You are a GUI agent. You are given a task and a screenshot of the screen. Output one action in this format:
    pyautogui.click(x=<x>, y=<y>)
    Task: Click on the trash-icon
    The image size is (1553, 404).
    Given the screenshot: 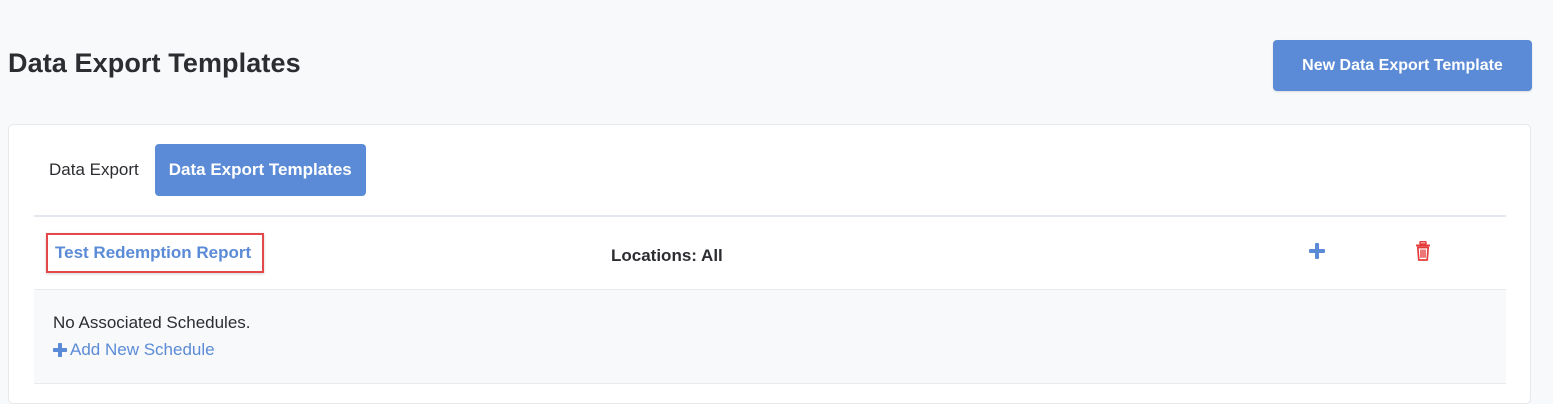 What is the action you would take?
    pyautogui.click(x=1423, y=251)
    